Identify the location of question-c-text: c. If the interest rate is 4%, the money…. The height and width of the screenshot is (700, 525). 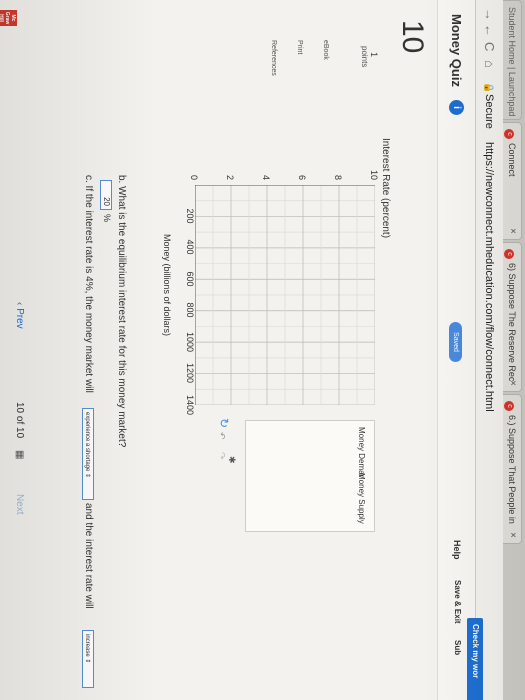
(88, 284).